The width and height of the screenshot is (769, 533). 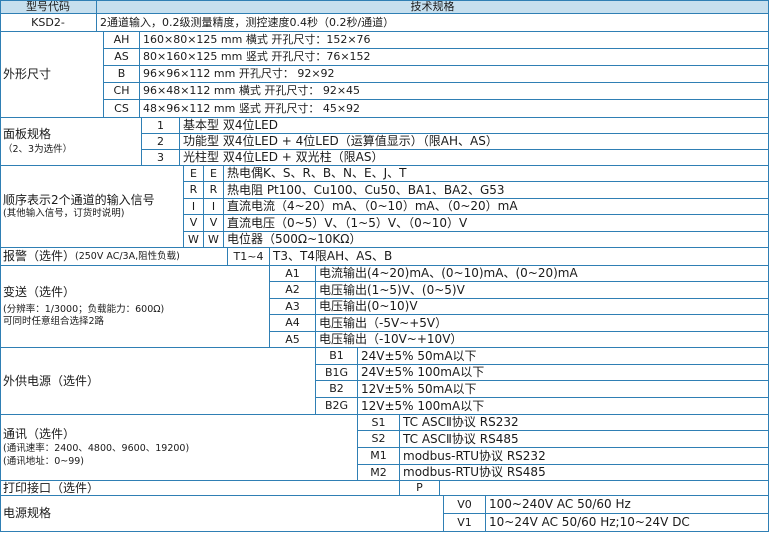 What do you see at coordinates (214, 223) in the screenshot?
I see `input-code-ch2: V` at bounding box center [214, 223].